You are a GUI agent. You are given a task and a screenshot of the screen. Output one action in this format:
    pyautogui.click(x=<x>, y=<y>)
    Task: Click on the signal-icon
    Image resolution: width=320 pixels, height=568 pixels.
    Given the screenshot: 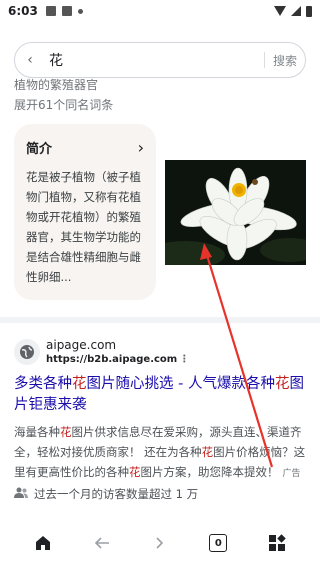 What is the action you would take?
    pyautogui.click(x=296, y=11)
    